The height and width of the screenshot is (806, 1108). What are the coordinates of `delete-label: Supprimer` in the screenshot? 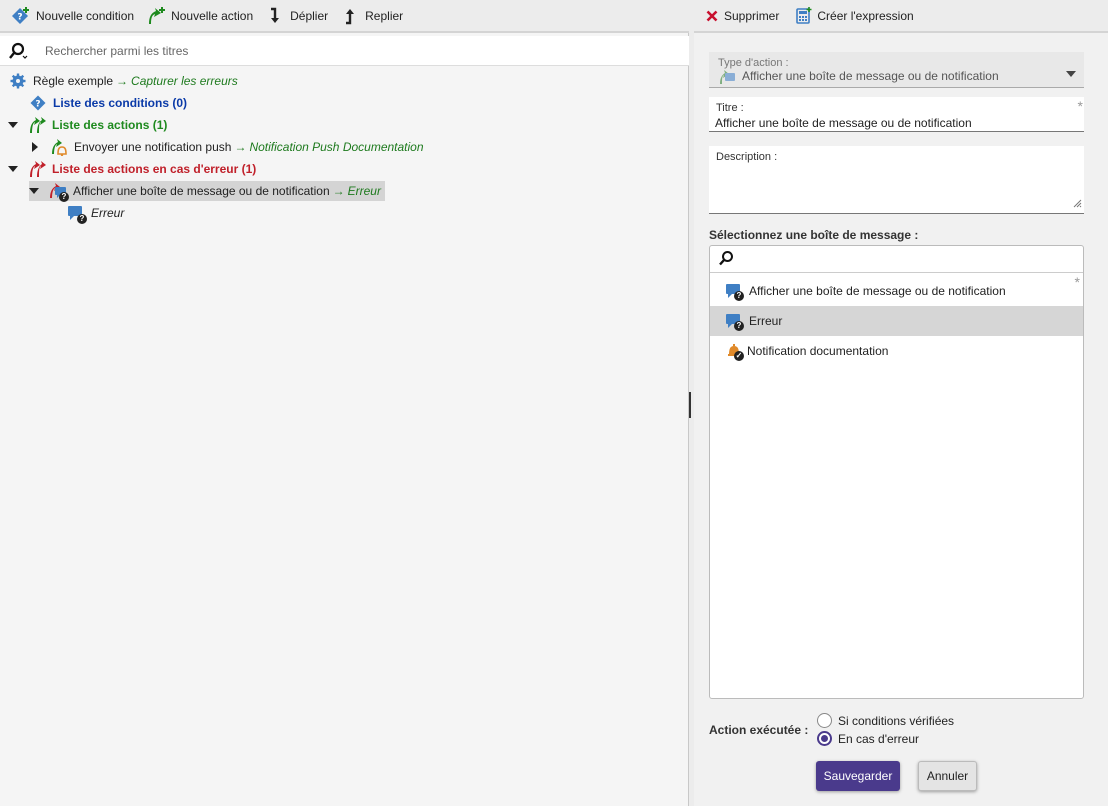 It's located at (752, 15).